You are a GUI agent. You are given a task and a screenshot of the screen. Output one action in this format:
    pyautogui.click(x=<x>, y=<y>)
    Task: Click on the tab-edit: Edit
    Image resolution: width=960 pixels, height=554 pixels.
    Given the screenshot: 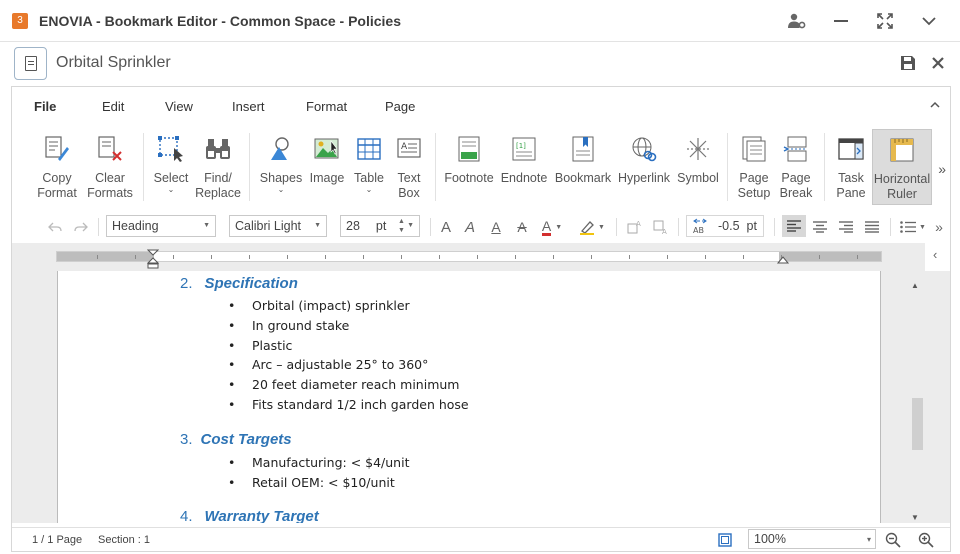 What is the action you would take?
    pyautogui.click(x=113, y=106)
    